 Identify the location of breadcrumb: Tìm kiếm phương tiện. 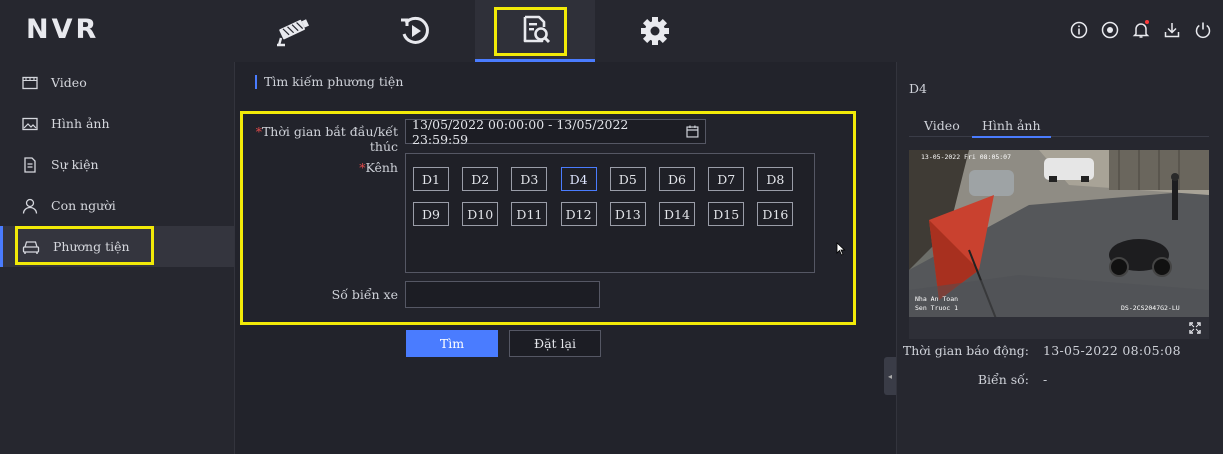
(329, 82).